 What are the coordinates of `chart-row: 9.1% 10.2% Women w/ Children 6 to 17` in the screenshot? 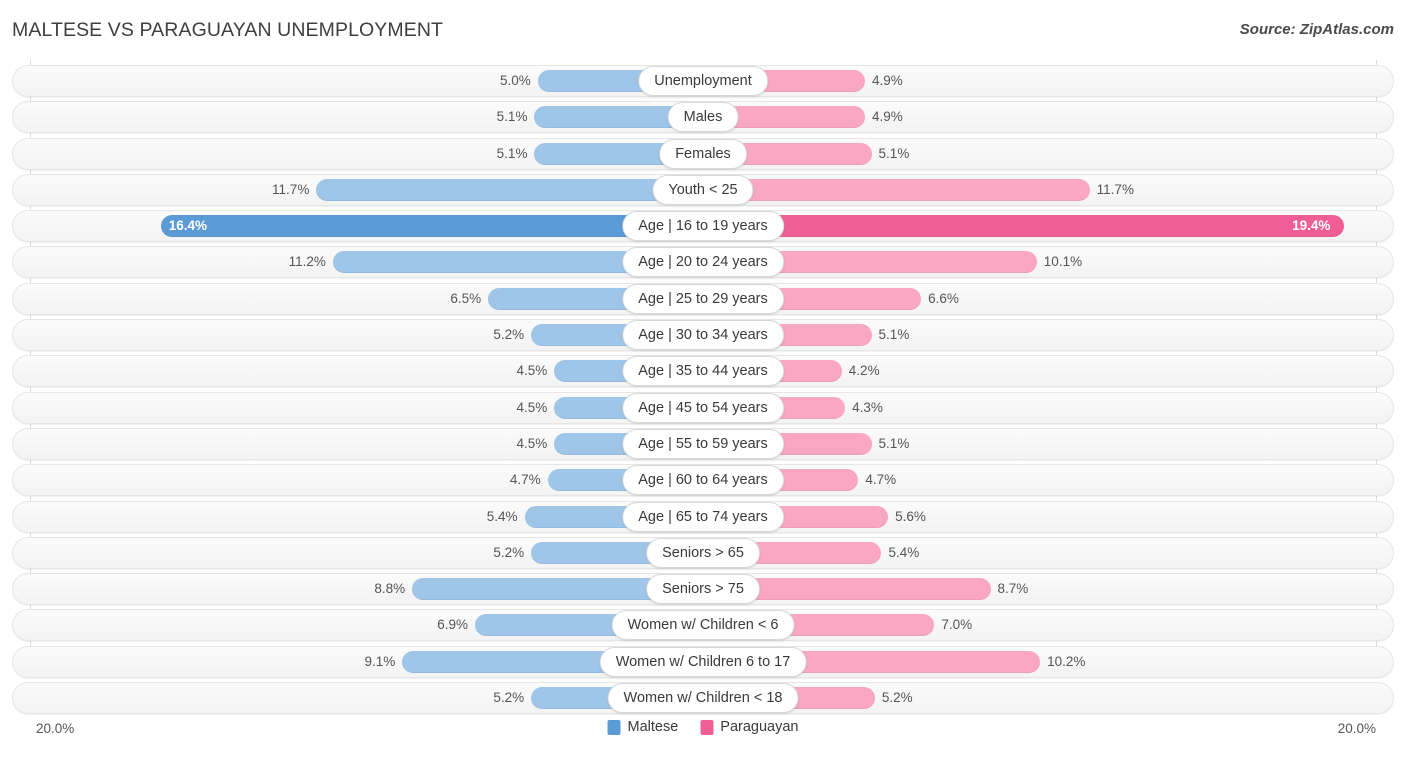 It's located at (703, 663).